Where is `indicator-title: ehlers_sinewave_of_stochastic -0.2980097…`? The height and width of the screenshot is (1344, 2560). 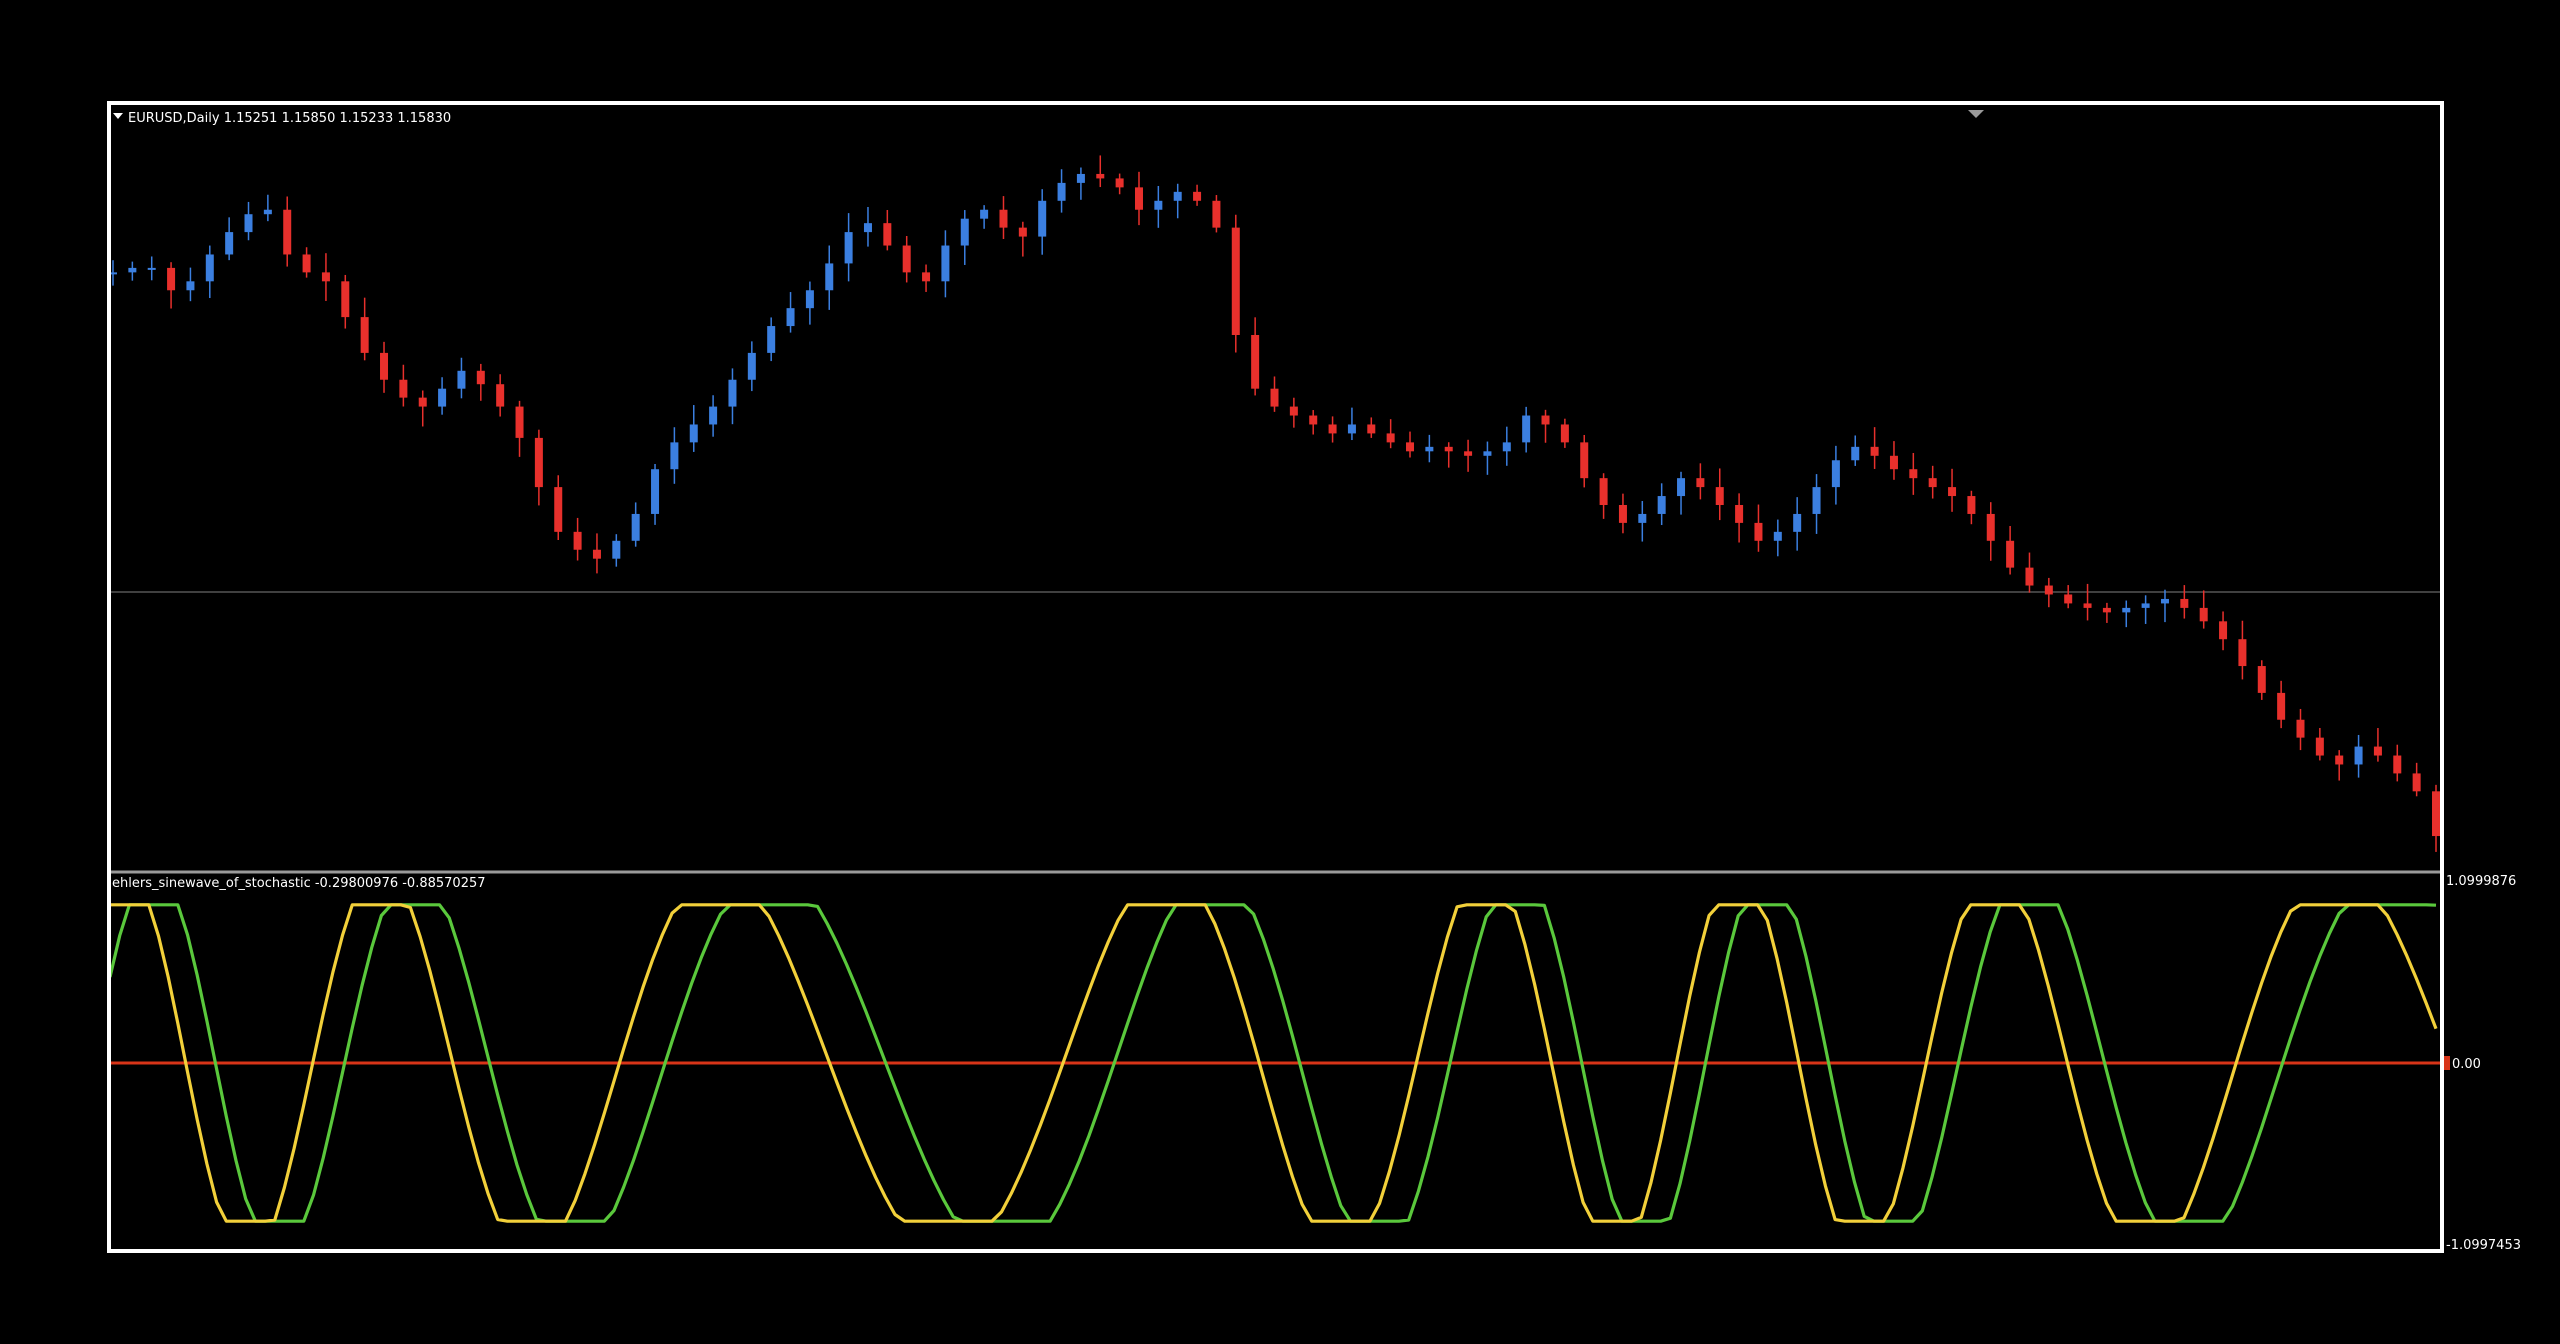
indicator-title: ehlers_sinewave_of_stochastic -0.2980097… is located at coordinates (299, 883).